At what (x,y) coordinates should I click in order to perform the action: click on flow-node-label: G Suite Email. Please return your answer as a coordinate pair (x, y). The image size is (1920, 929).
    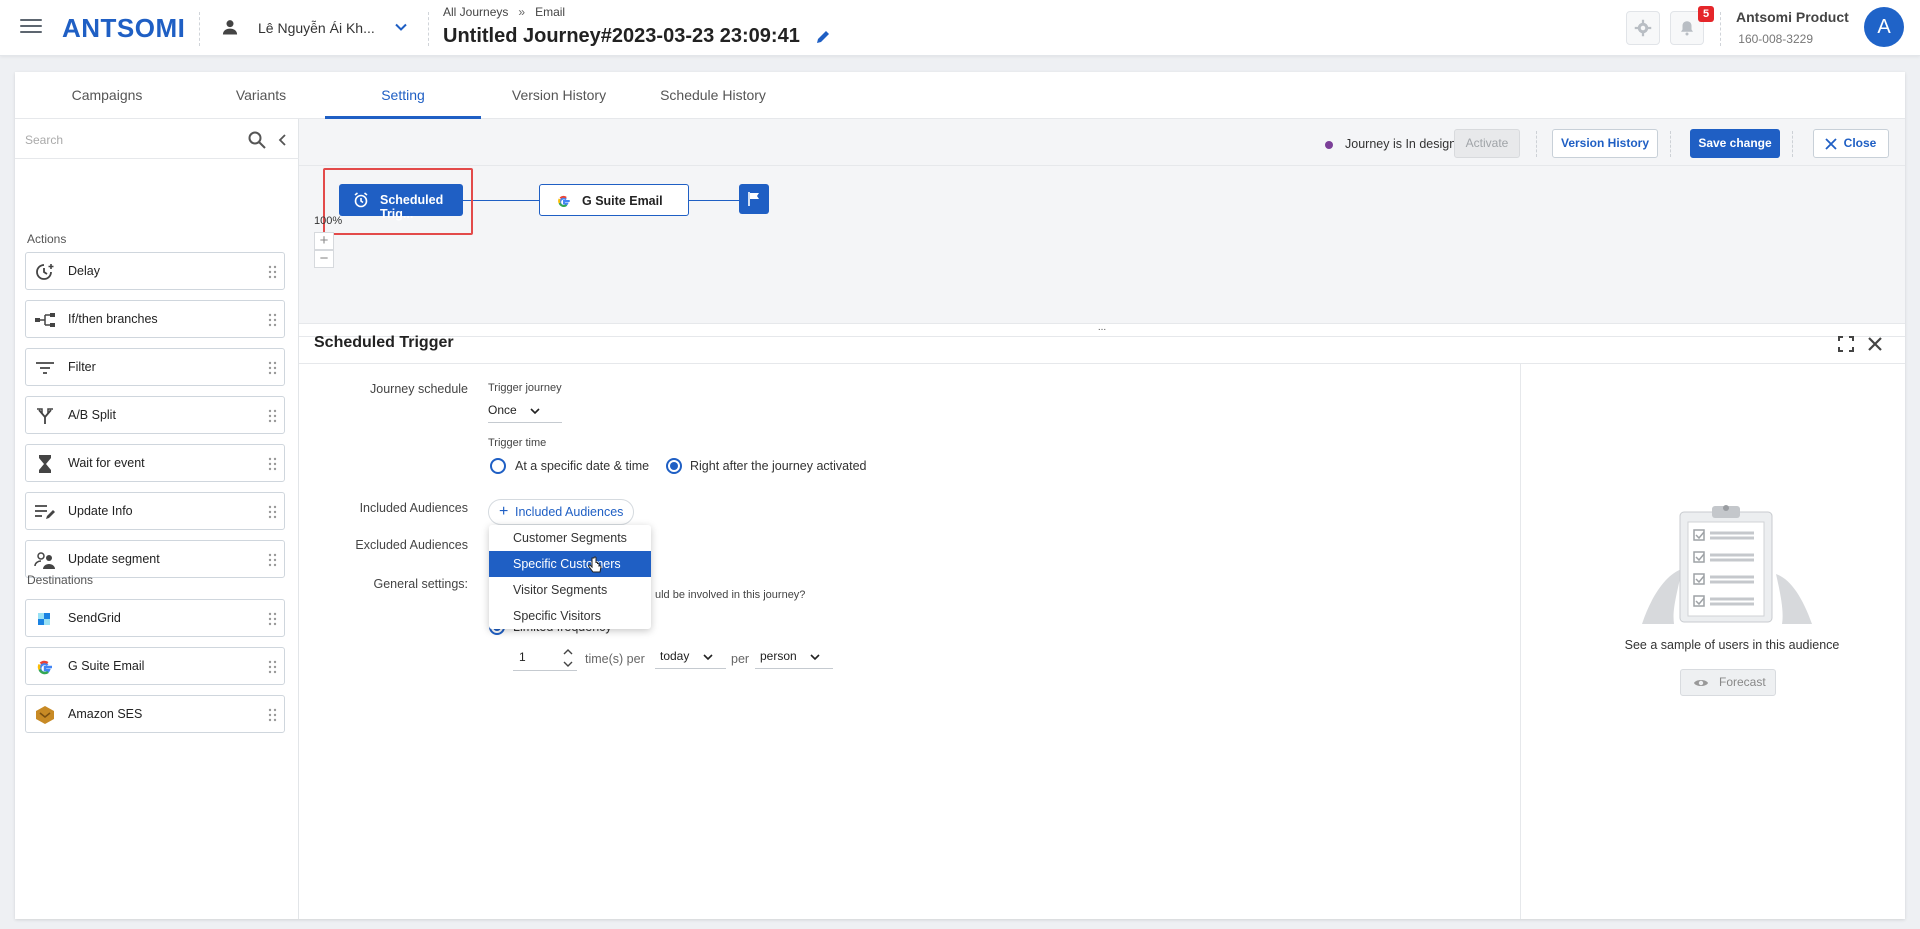
    Looking at the image, I should click on (622, 201).